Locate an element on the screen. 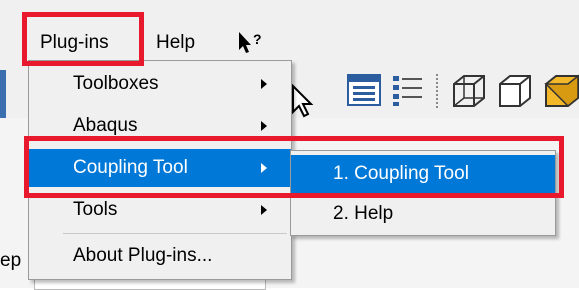 This screenshot has width=579, height=290. submenu-item-label: 2. Help is located at coordinates (363, 213).